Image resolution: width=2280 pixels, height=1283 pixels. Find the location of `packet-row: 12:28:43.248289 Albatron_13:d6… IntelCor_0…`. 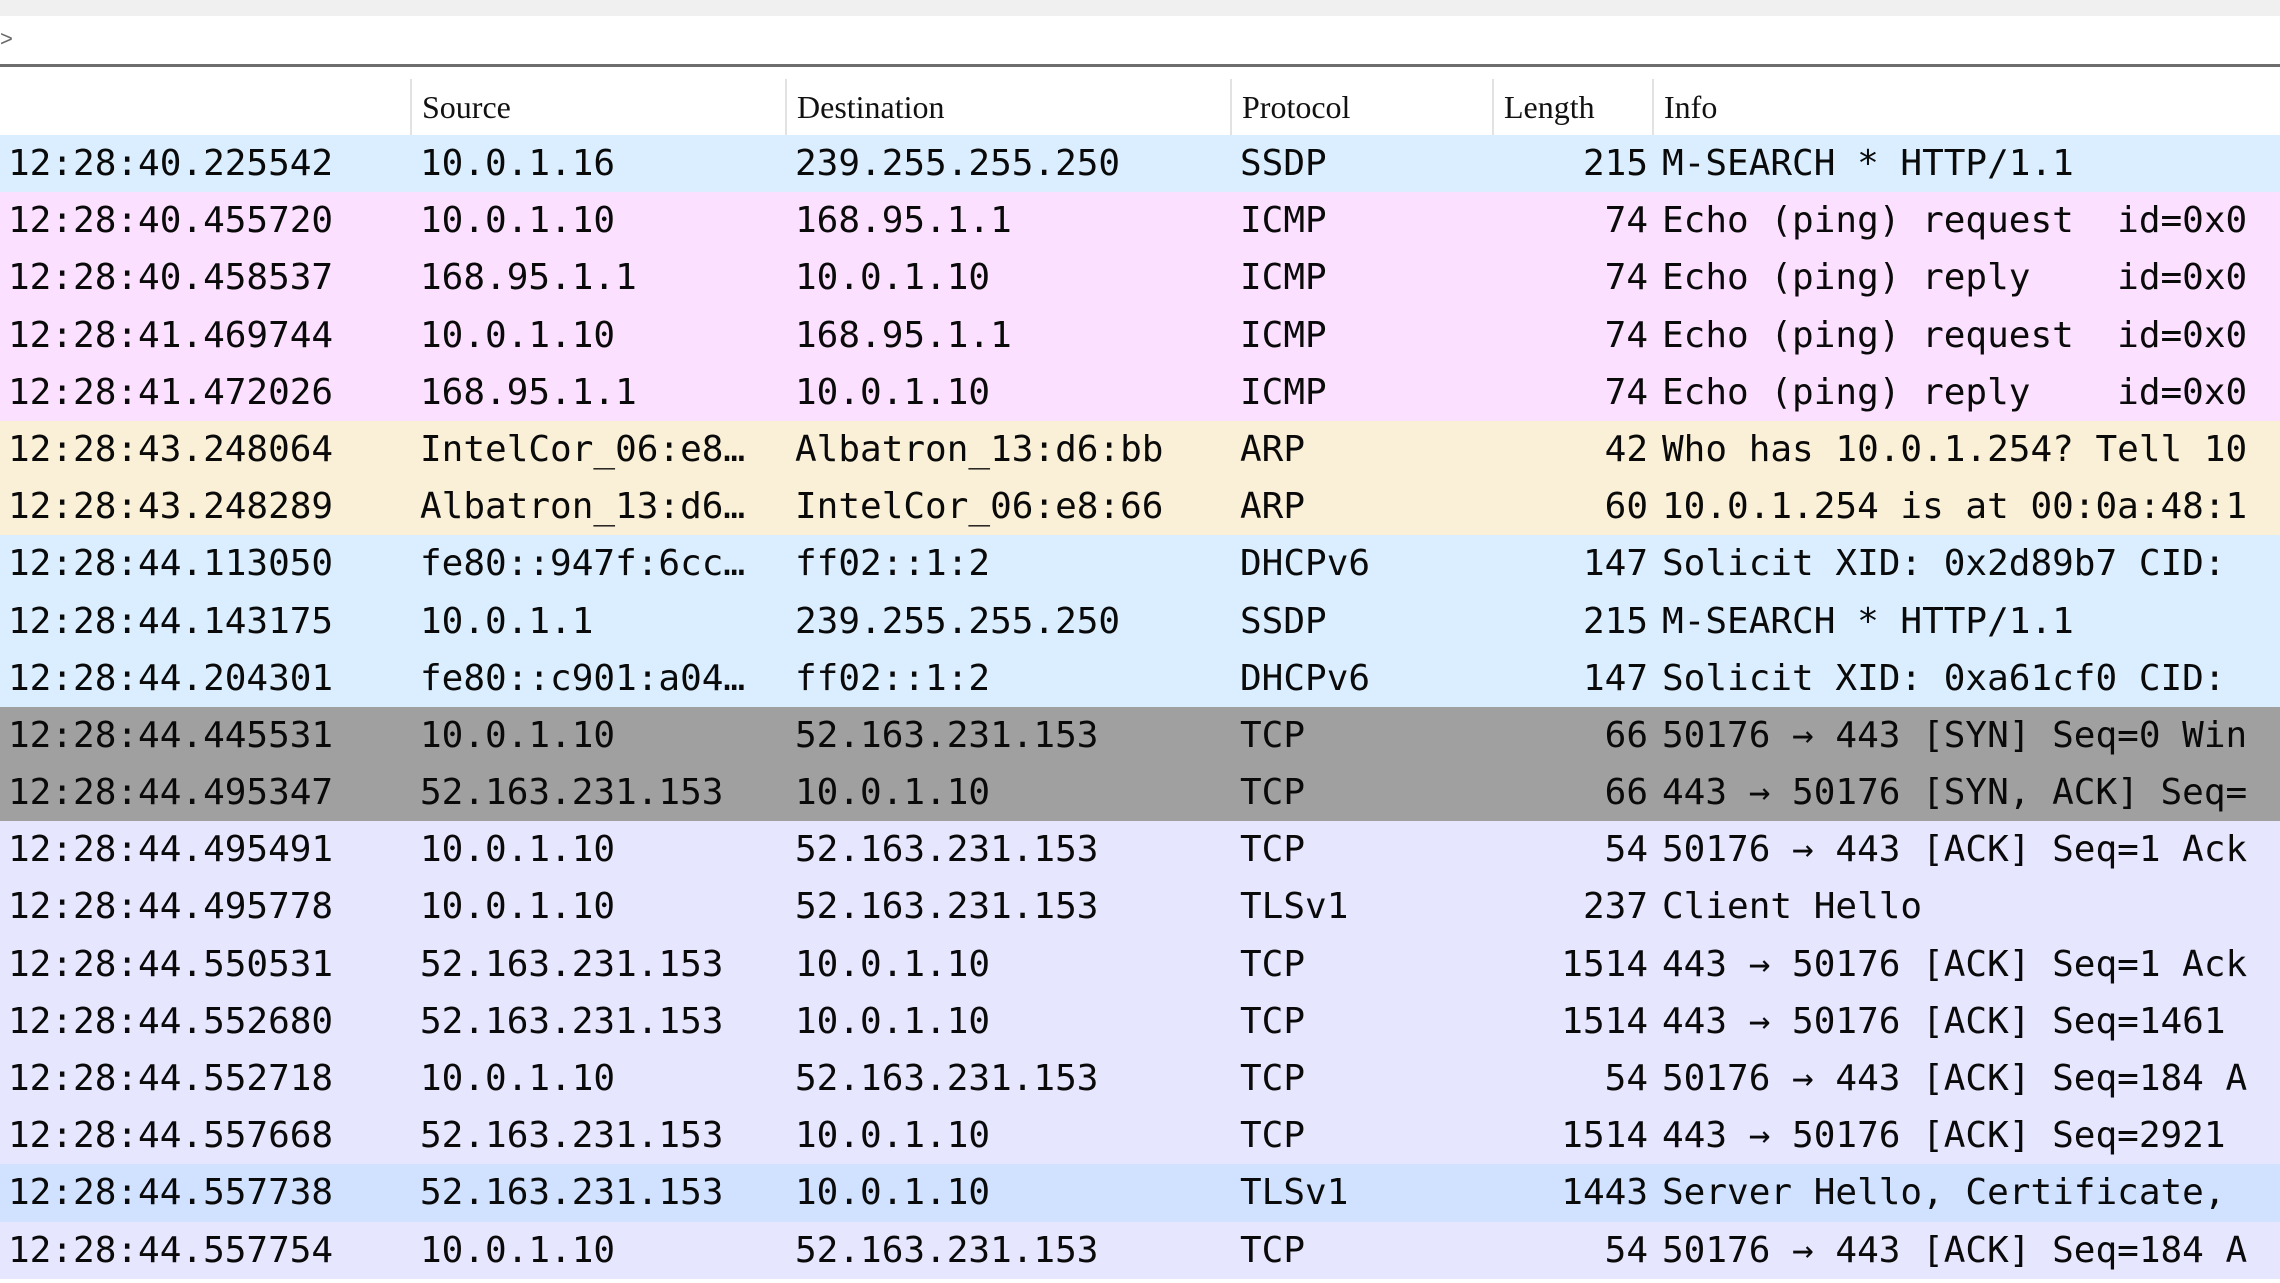

packet-row: 12:28:43.248289 Albatron_13:d6… IntelCor_0… is located at coordinates (1140, 507).